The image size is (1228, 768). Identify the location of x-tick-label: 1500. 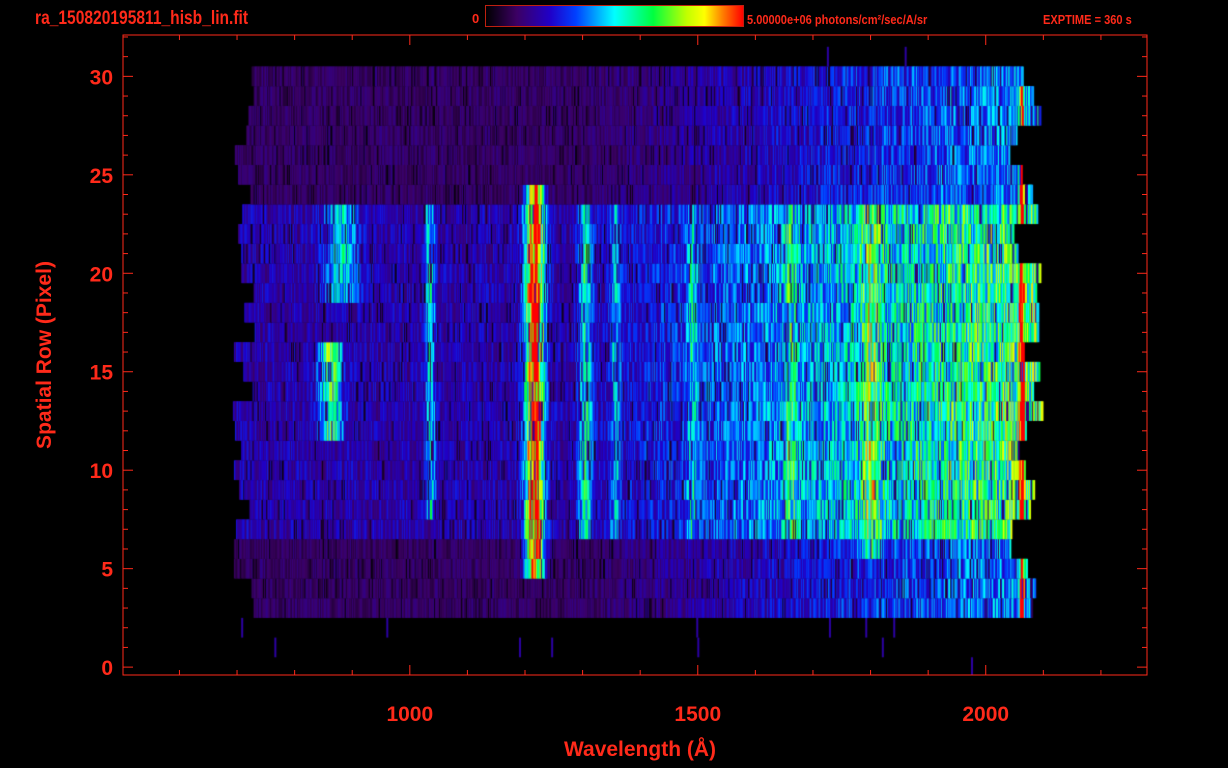
(697, 714).